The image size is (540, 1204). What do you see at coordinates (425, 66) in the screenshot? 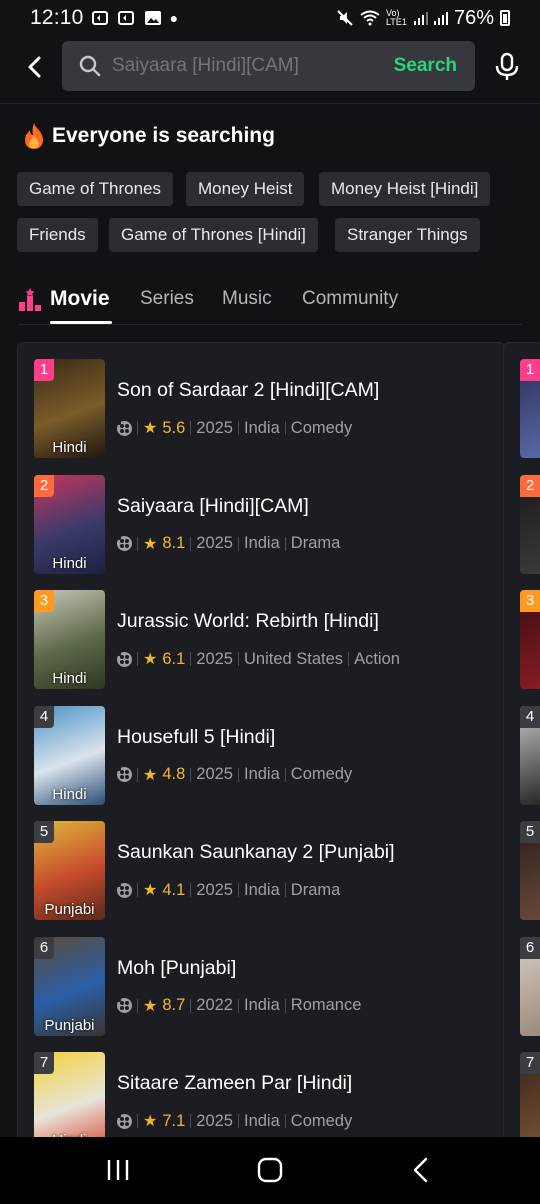
I see `search-button: Search` at bounding box center [425, 66].